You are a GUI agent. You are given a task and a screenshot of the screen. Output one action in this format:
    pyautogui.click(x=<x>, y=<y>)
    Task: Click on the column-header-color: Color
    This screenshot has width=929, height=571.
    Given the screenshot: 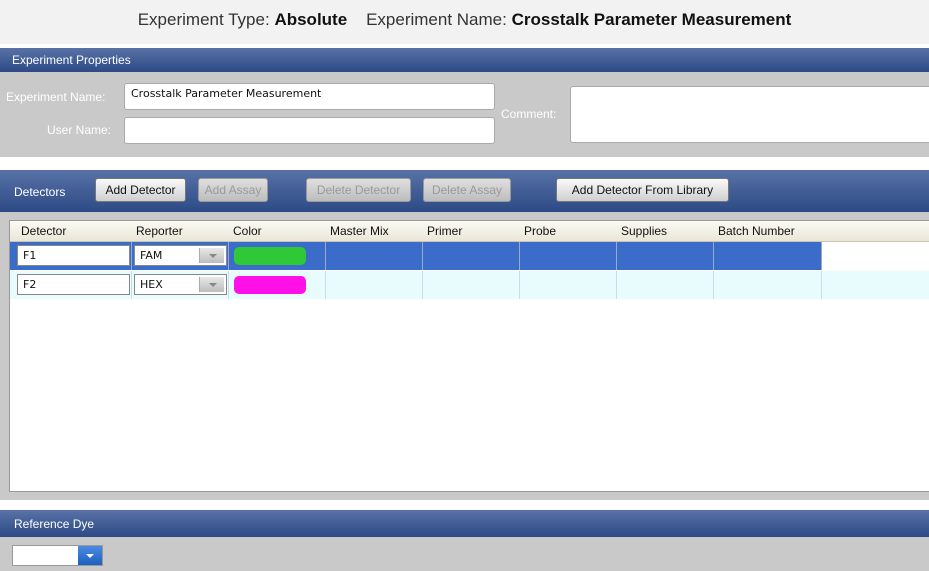 What is the action you would take?
    pyautogui.click(x=247, y=231)
    